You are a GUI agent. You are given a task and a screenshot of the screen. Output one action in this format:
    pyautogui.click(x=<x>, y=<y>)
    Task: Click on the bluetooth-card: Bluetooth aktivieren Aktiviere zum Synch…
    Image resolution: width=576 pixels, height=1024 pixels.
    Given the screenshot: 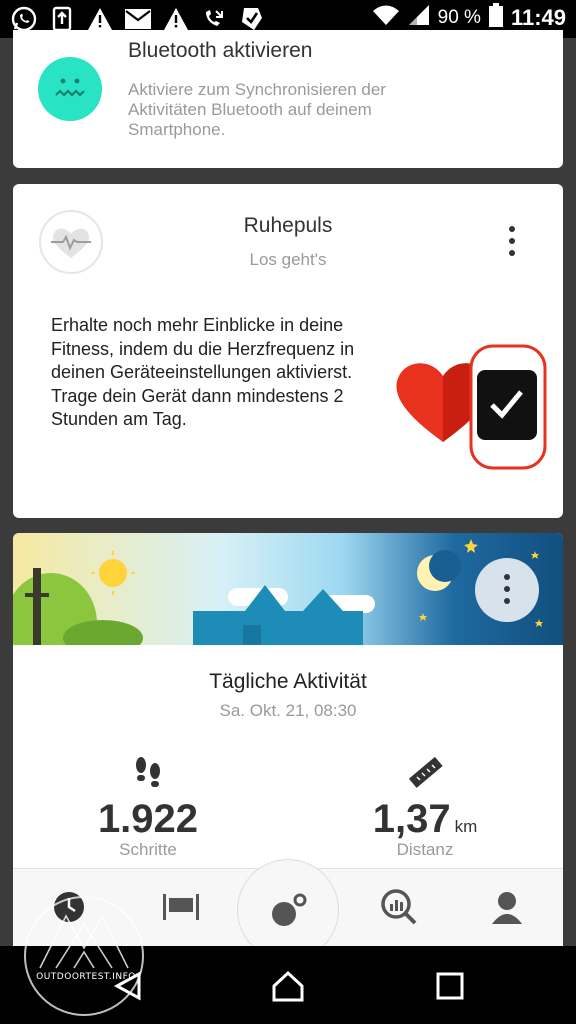 What is the action you would take?
    pyautogui.click(x=288, y=99)
    